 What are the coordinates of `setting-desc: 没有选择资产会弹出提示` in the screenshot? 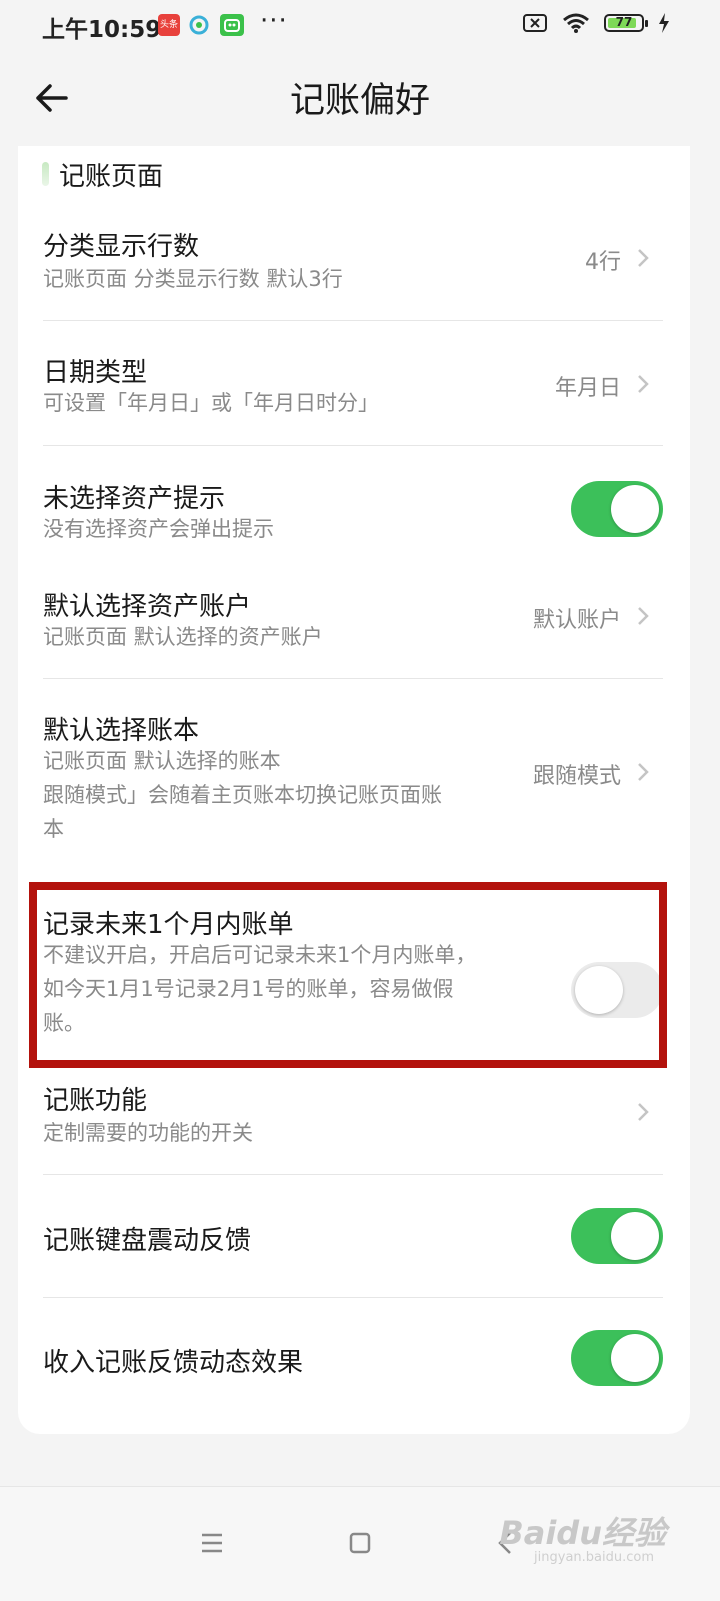 It's located at (158, 529).